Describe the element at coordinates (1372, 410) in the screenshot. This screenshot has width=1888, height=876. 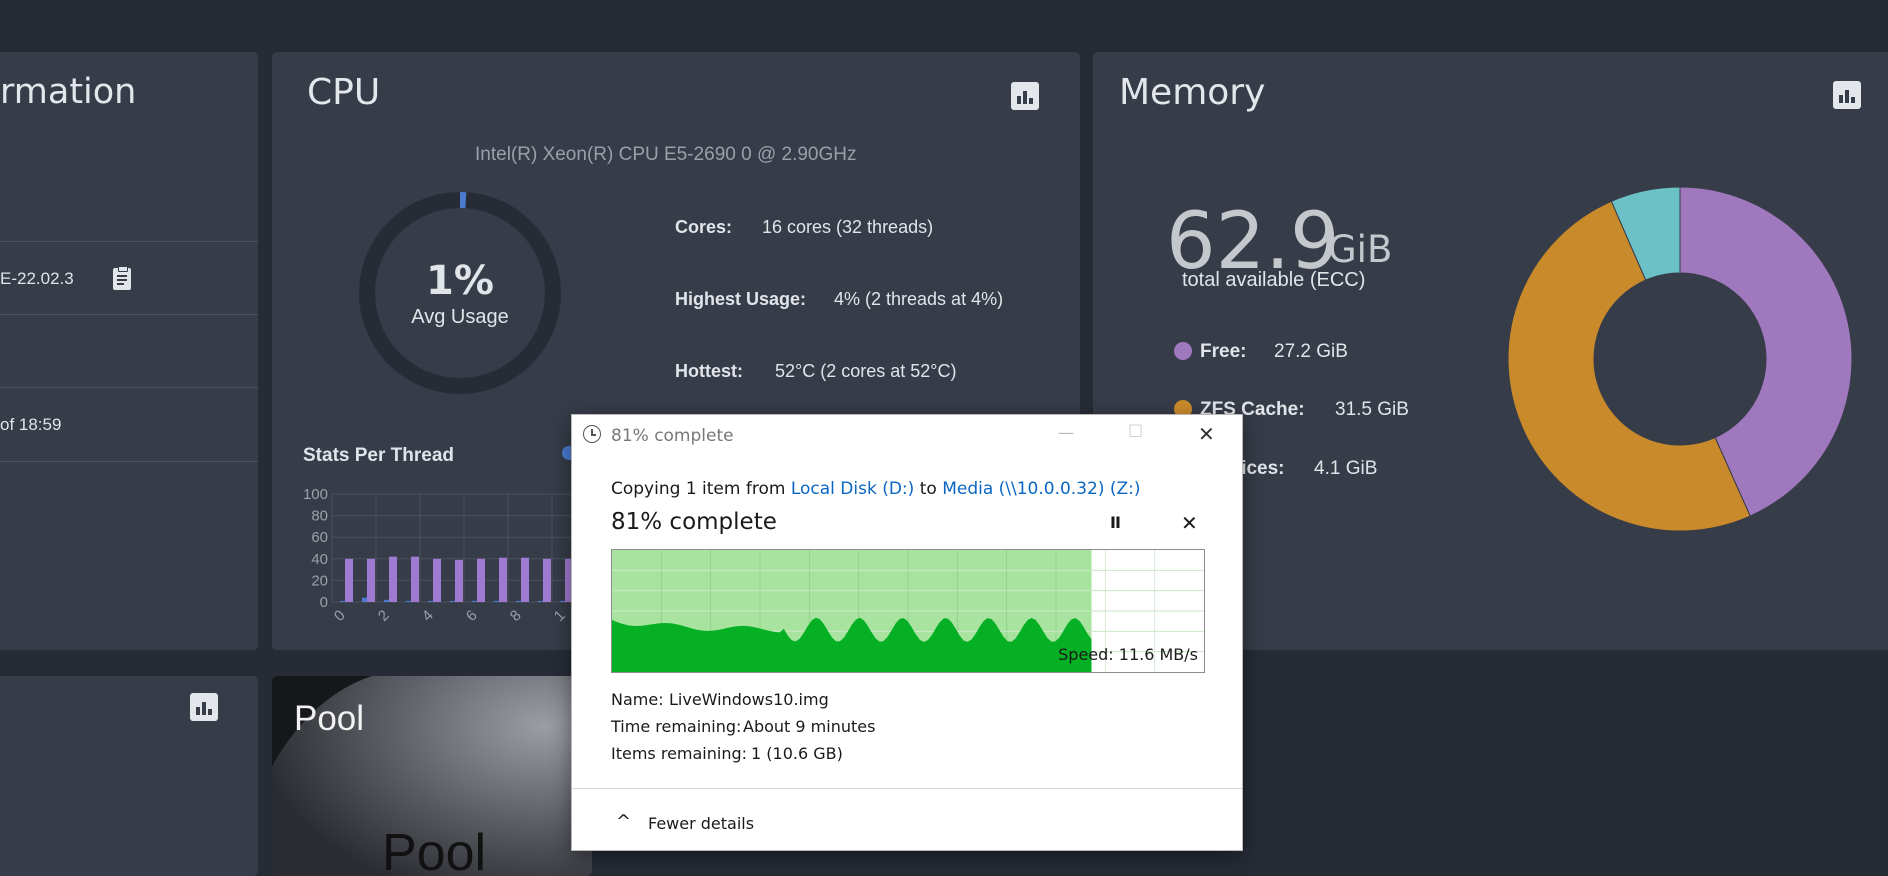
I see `zfs-cache-value: 31.5 GiB` at that location.